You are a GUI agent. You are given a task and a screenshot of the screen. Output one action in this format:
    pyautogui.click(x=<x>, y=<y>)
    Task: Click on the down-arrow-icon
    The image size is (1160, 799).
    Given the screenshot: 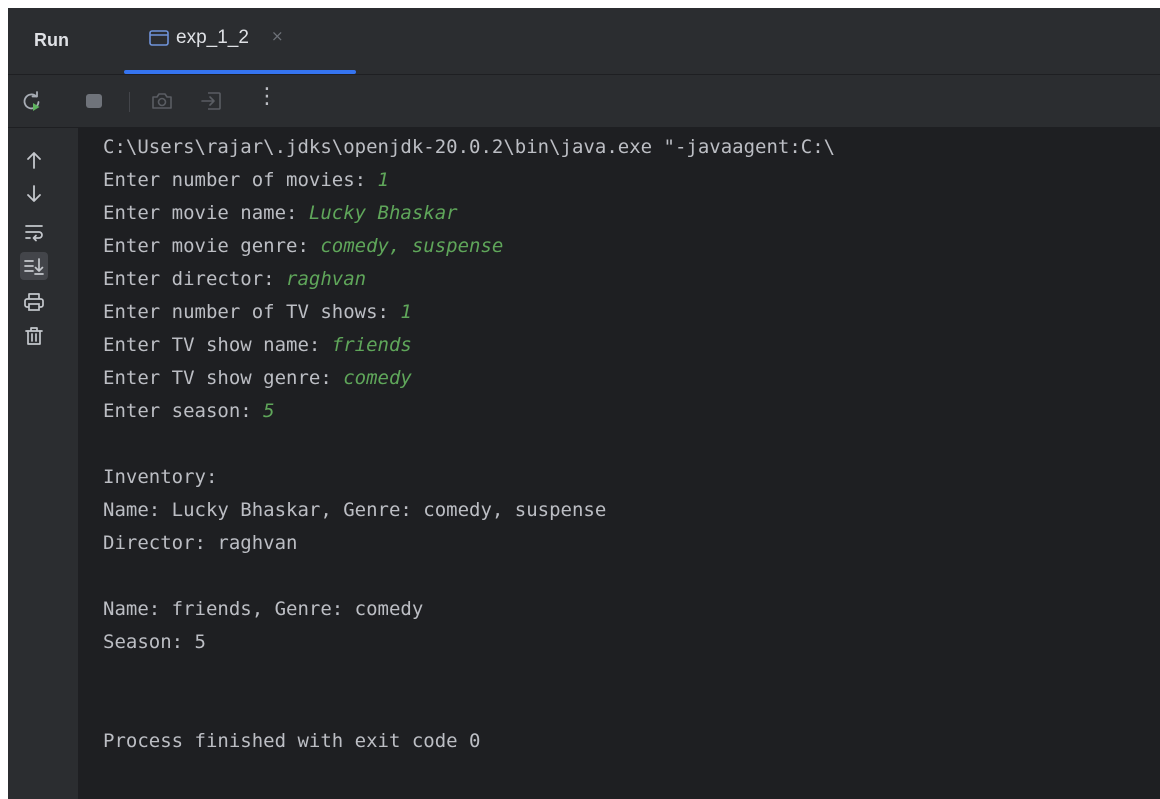 What is the action you would take?
    pyautogui.click(x=34, y=194)
    